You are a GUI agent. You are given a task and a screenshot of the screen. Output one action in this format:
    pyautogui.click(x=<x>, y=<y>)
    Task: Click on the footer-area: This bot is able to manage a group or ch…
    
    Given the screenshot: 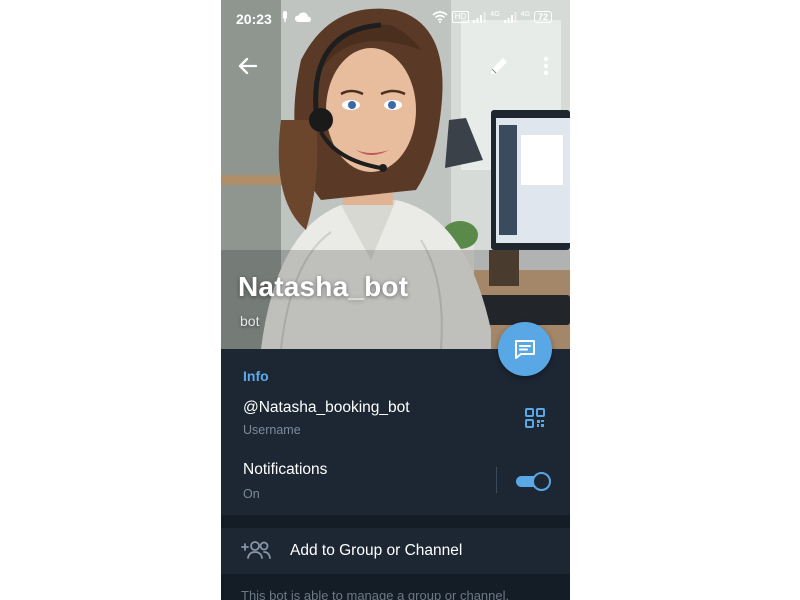 What is the action you would take?
    pyautogui.click(x=395, y=587)
    